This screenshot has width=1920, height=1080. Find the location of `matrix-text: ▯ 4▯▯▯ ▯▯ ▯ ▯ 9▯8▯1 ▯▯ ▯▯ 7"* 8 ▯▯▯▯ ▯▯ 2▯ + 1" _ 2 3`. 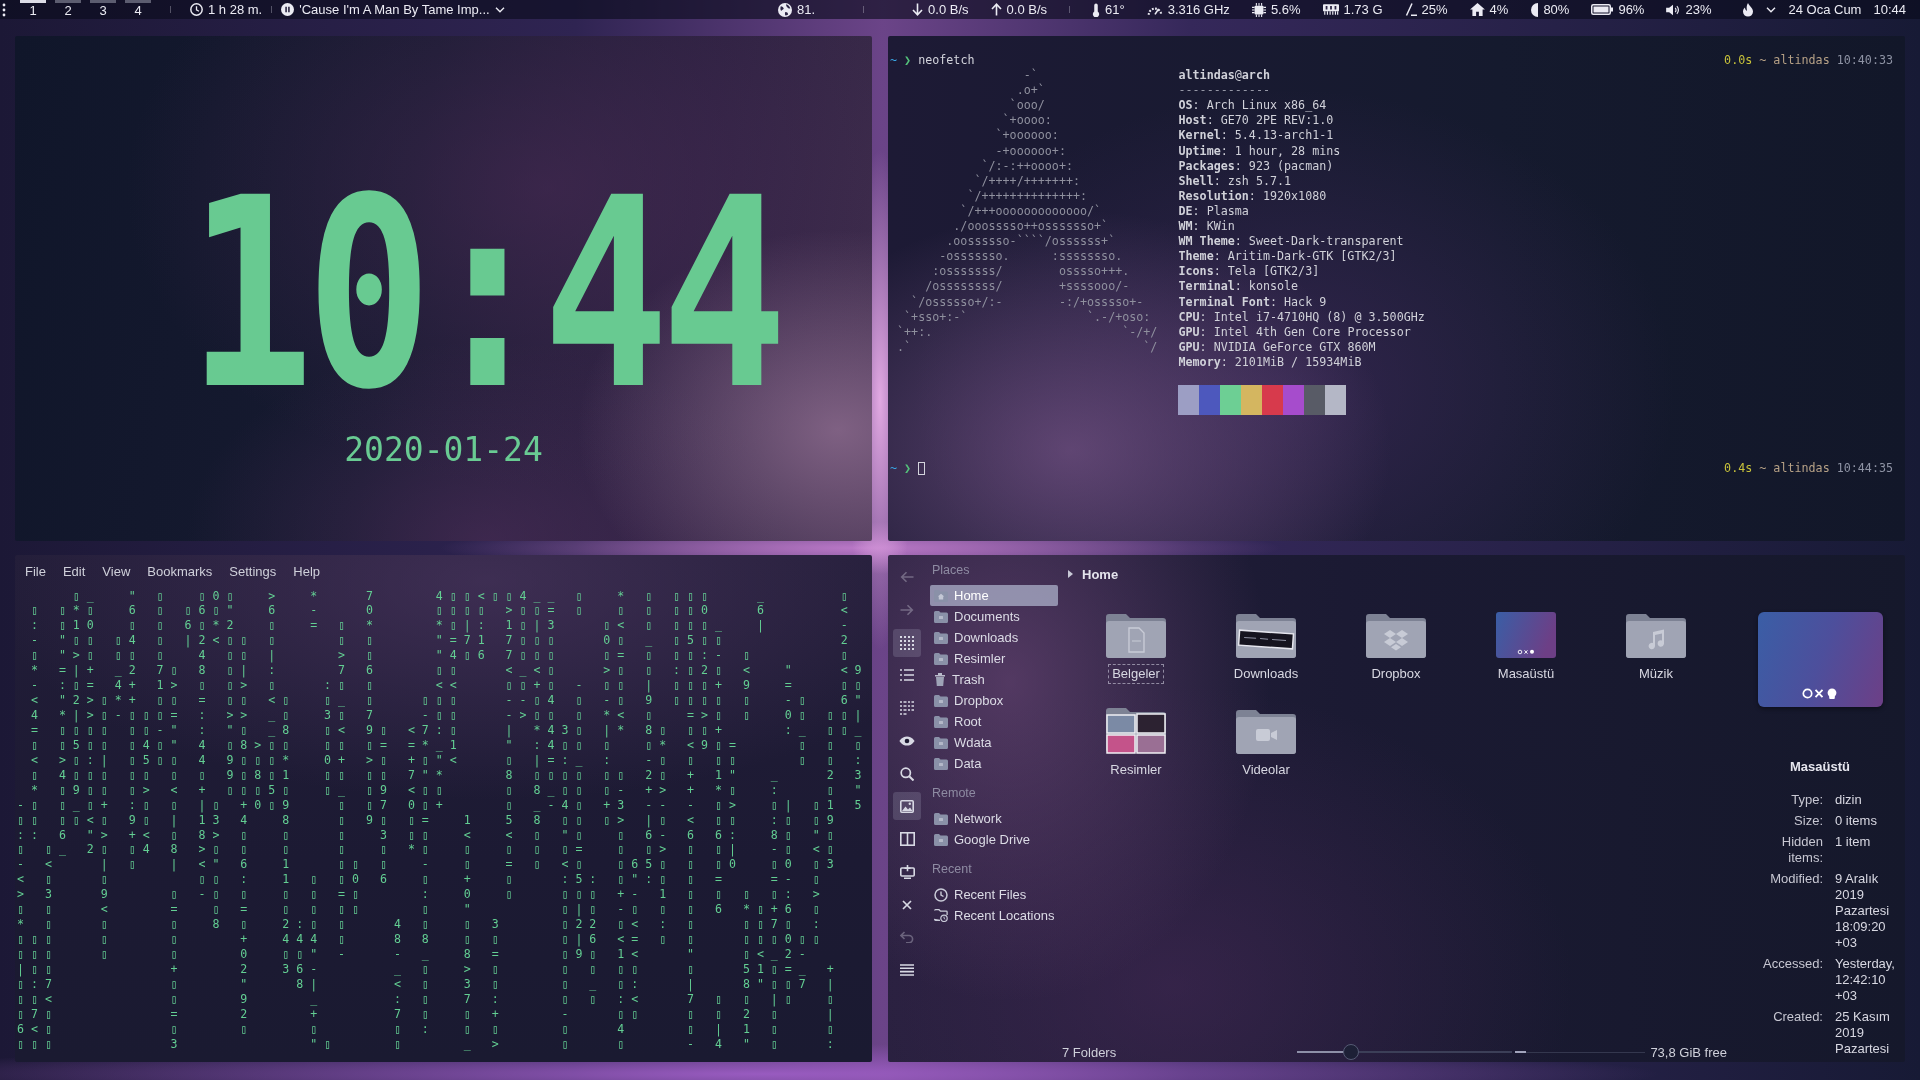

matrix-text: ▯ 4▯▯▯ ▯▯ ▯ ▯ 9▯8▯1 ▯▯ ▯▯ 7"* 8 ▯▯▯▯ ▯▯ 2▯ + 1" _ 2 3 is located at coordinates (449, 775).